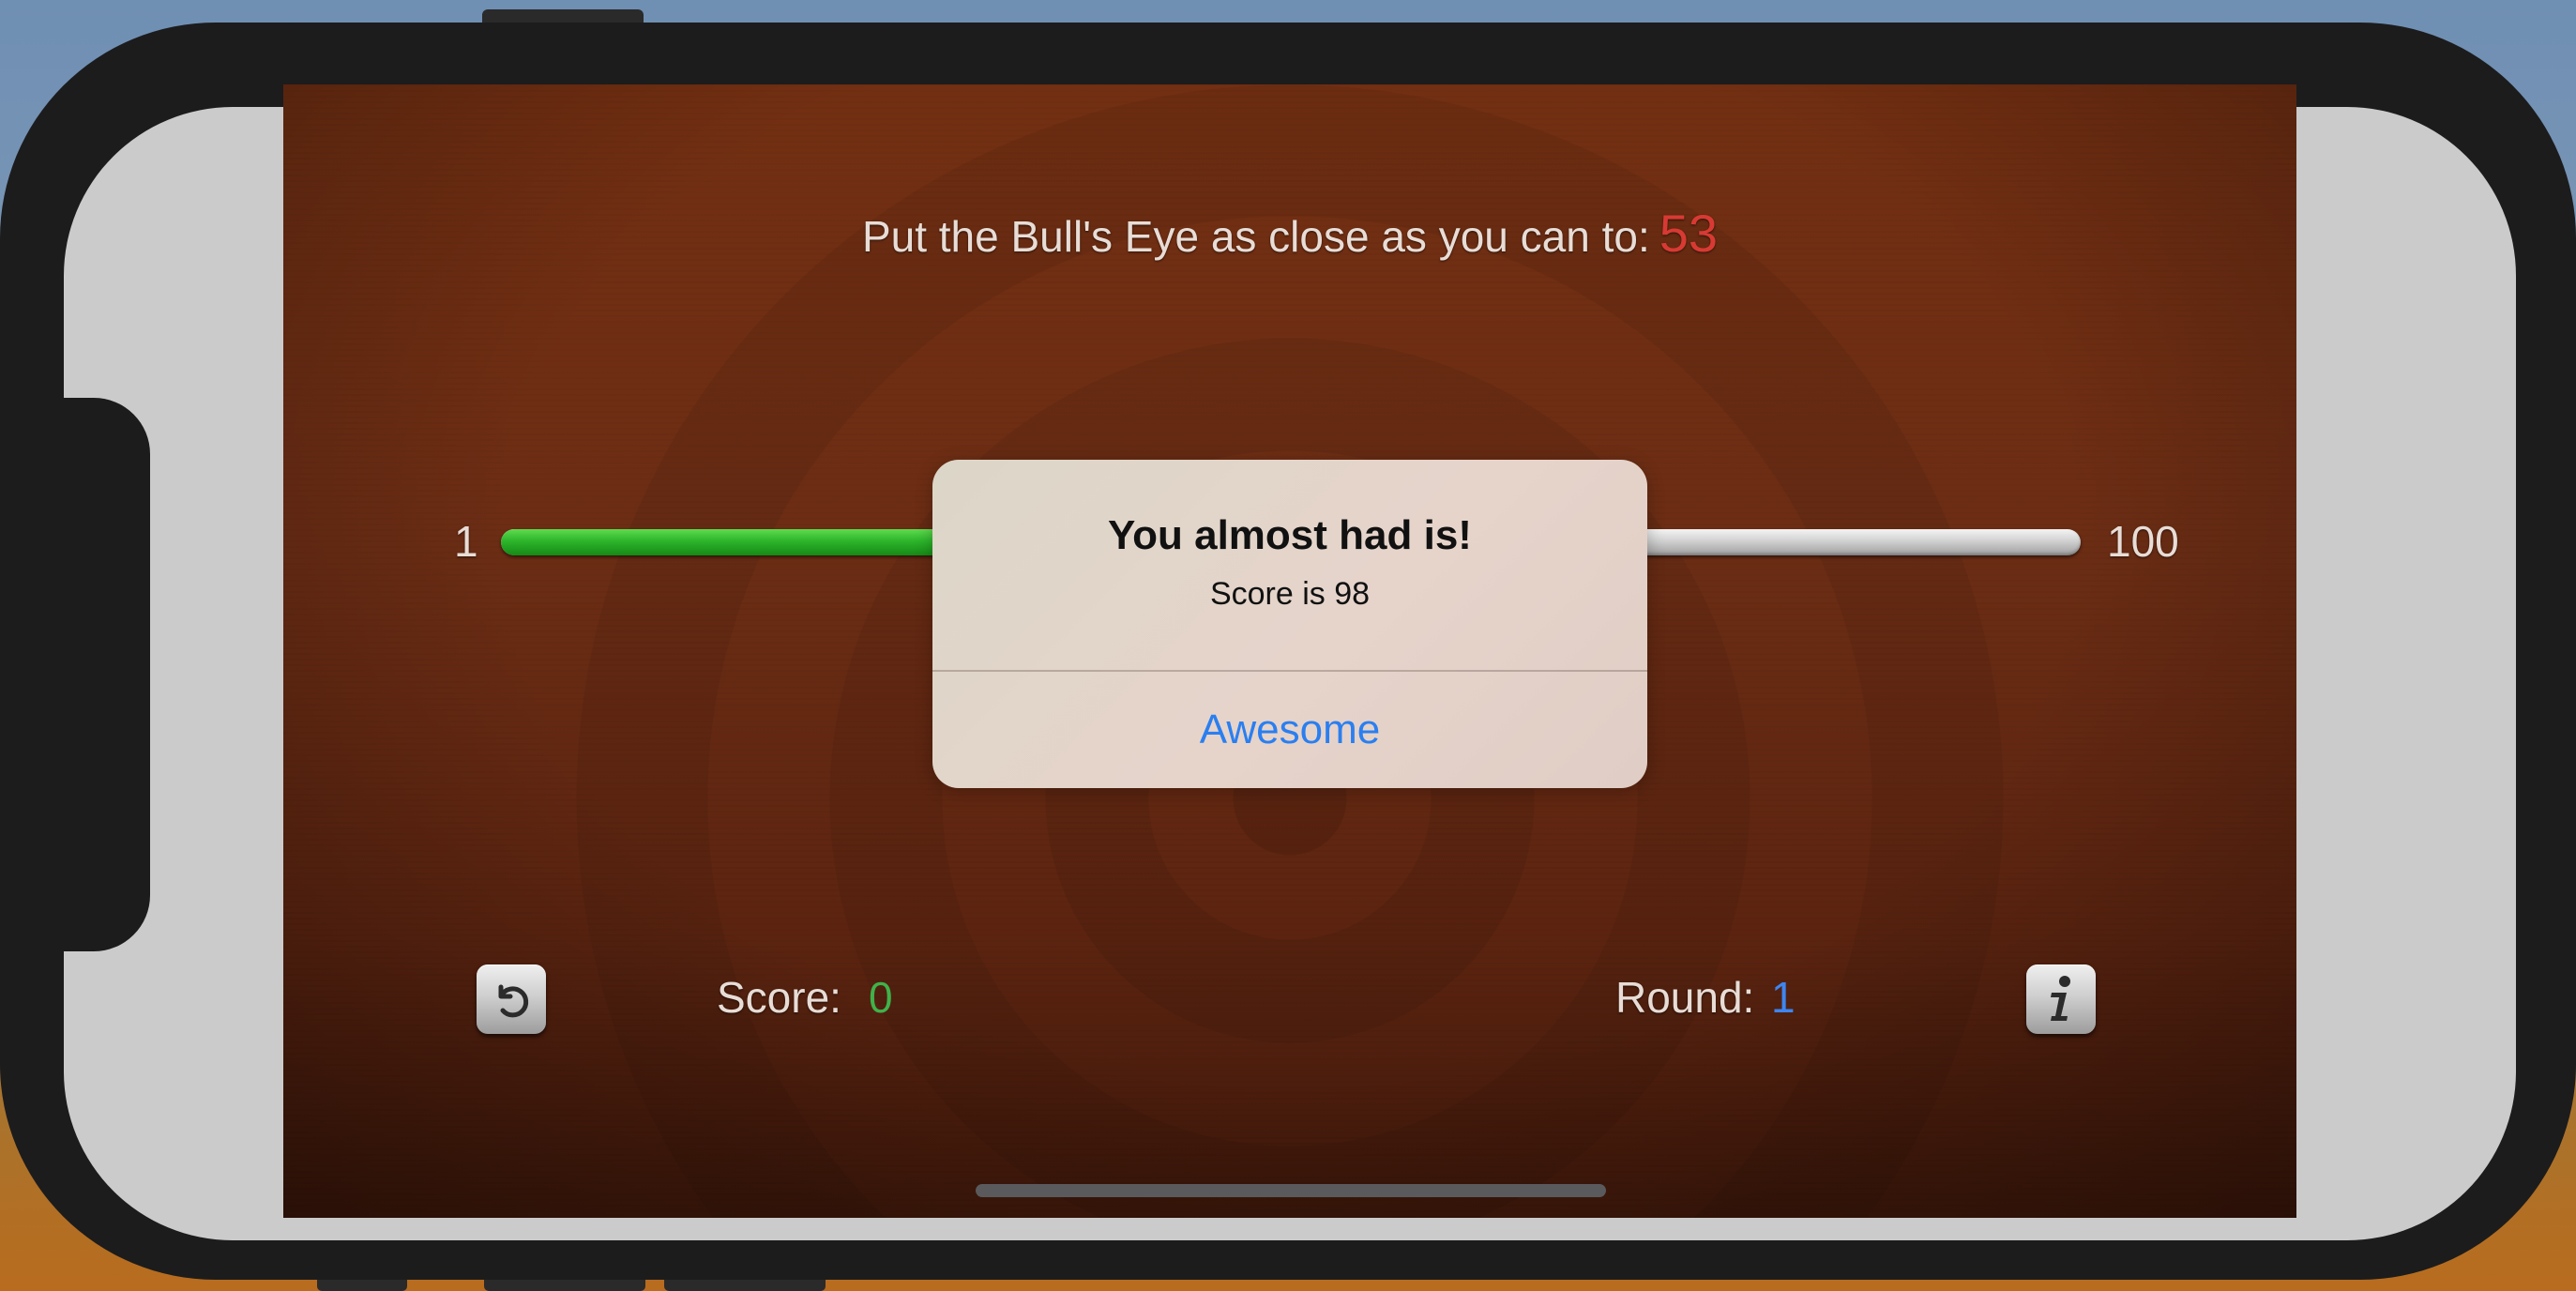  What do you see at coordinates (107, 674) in the screenshot?
I see `sensor-notch` at bounding box center [107, 674].